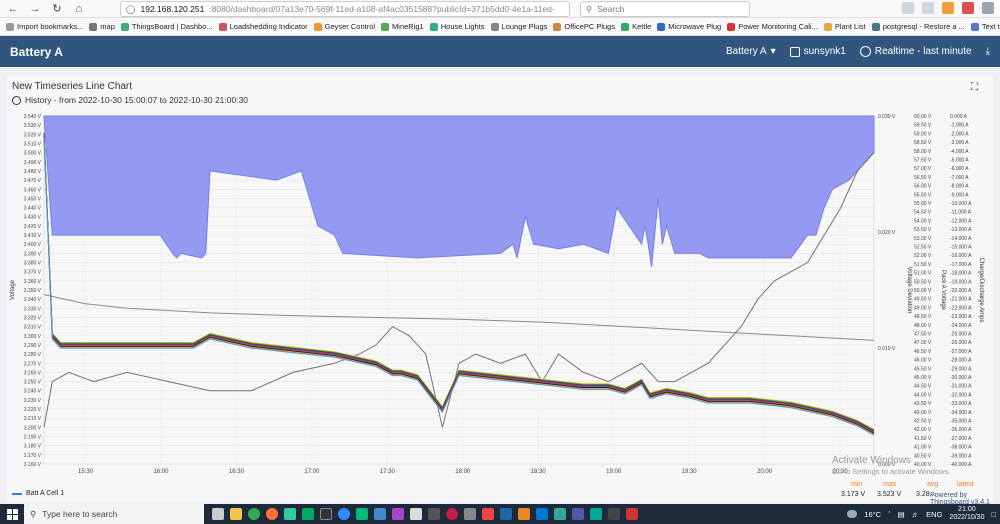  I want to click on x-tick-label: 15:30, so click(86, 472).